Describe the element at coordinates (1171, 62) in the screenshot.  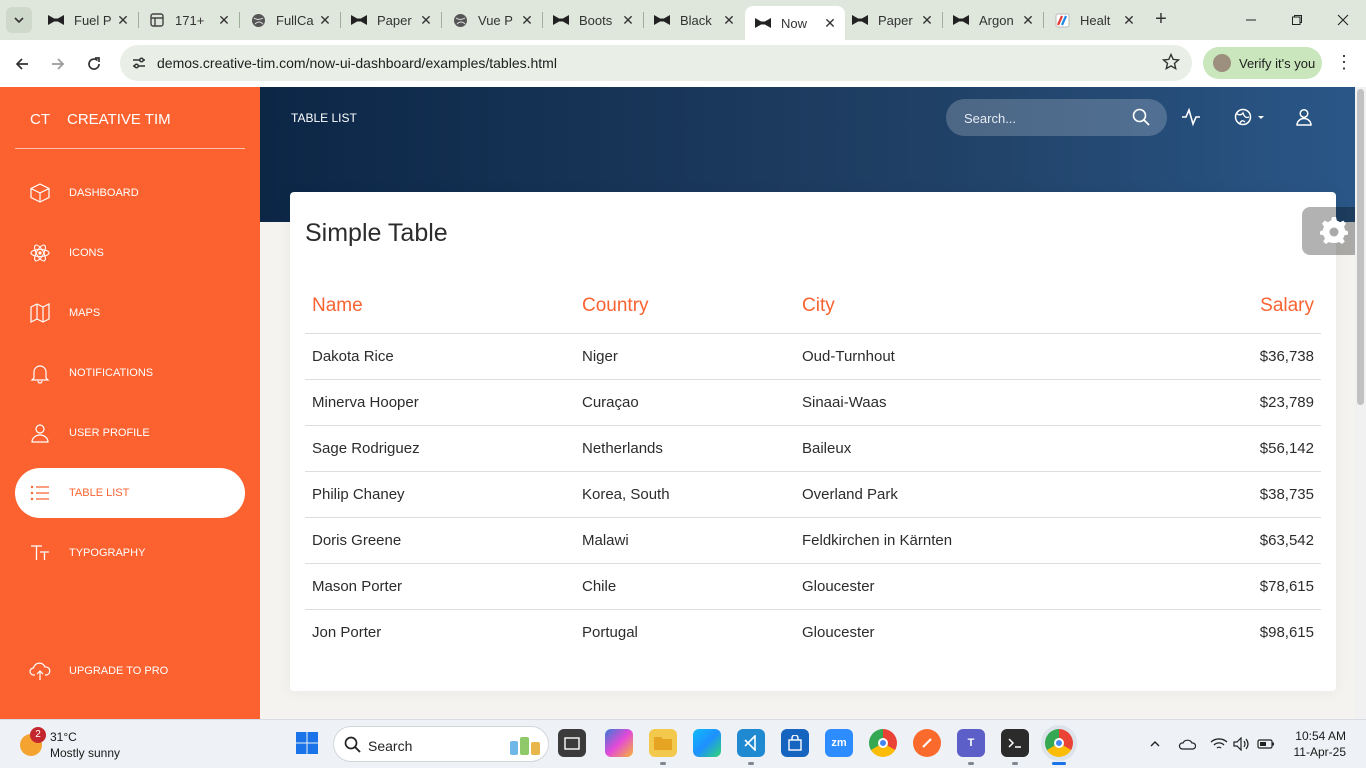
I see `bookmark-star-icon` at that location.